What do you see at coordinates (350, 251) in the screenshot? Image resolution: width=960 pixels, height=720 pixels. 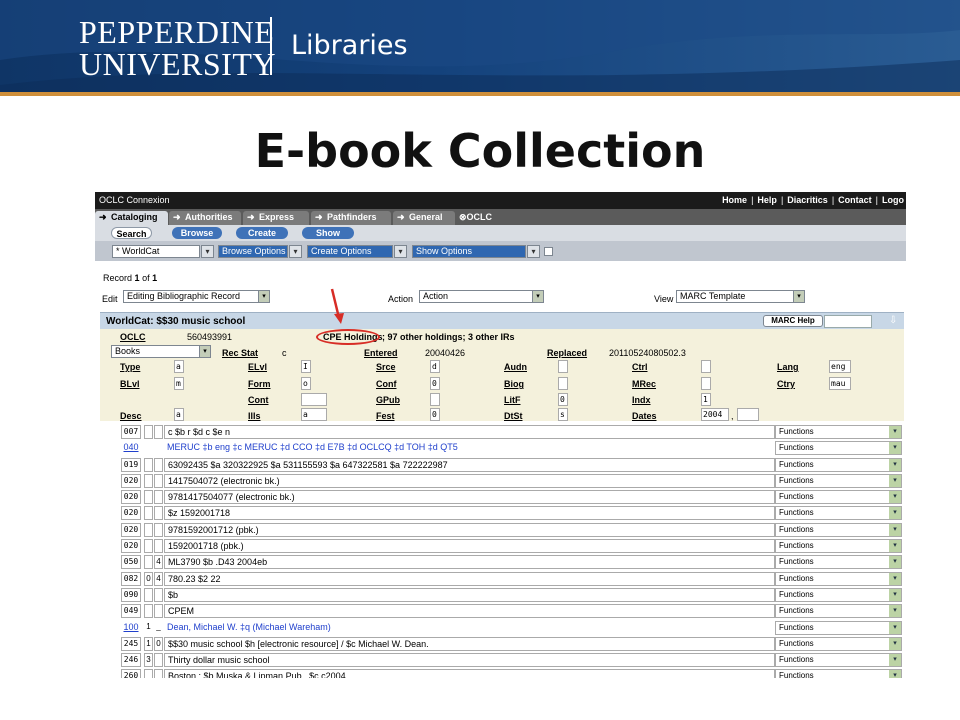 I see `create-options-select: Create Options` at bounding box center [350, 251].